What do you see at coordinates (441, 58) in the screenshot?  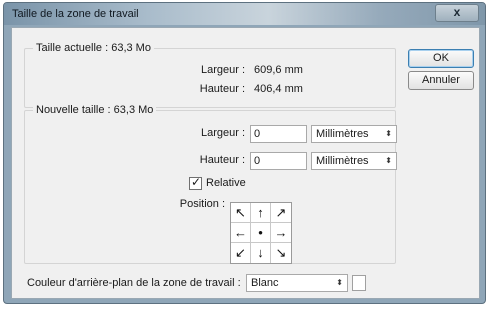 I see `ok-button: OK` at bounding box center [441, 58].